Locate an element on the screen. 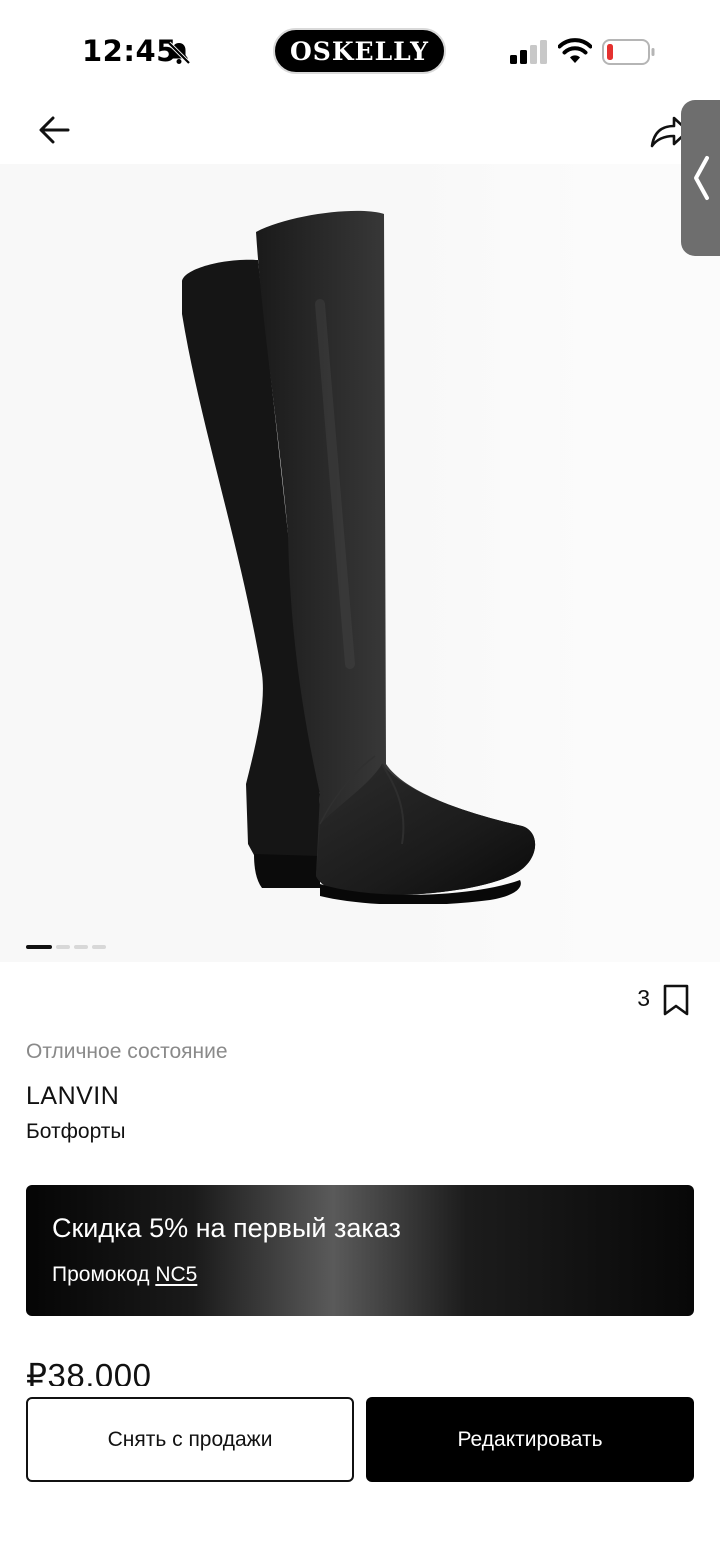 The image size is (720, 1564). app-pill-label: OSKELLY is located at coordinates (359, 51).